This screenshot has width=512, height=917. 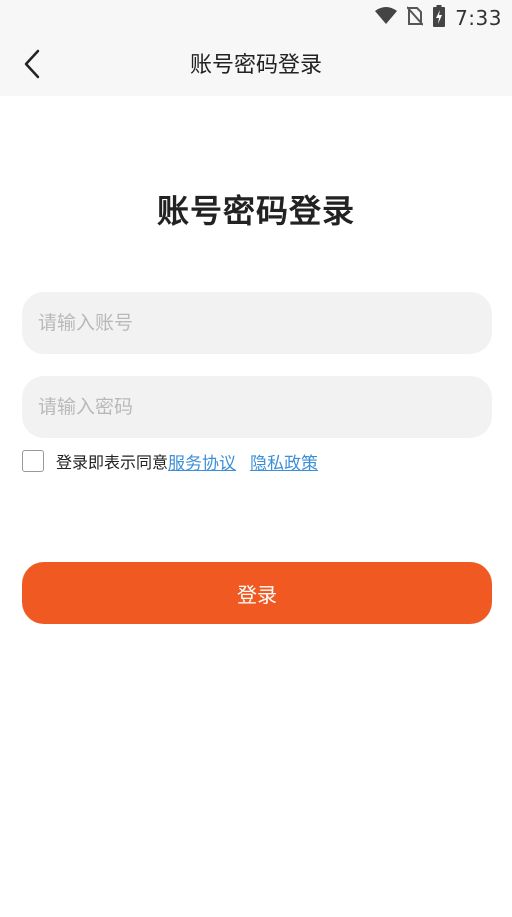 I want to click on agreement-row: 登录即表示同意 服务协议 隐私政策, so click(x=170, y=461).